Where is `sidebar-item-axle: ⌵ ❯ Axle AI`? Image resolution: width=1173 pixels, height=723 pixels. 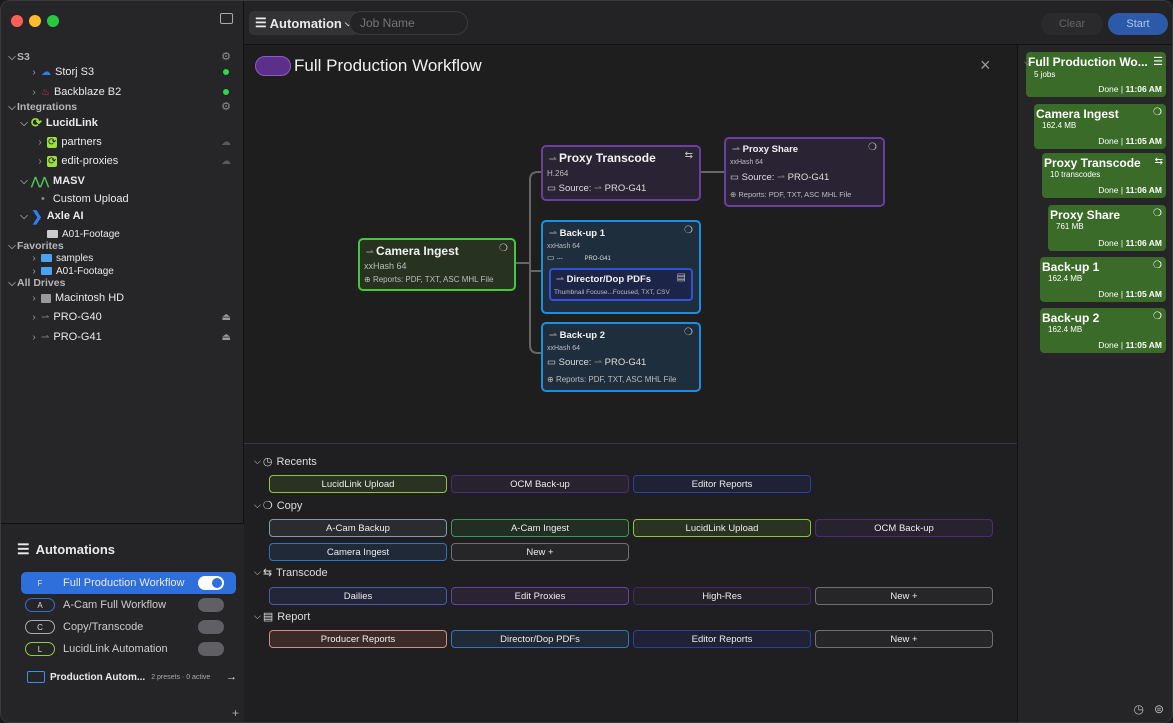 sidebar-item-axle: ⌵ ❯ Axle AI is located at coordinates (51, 216).